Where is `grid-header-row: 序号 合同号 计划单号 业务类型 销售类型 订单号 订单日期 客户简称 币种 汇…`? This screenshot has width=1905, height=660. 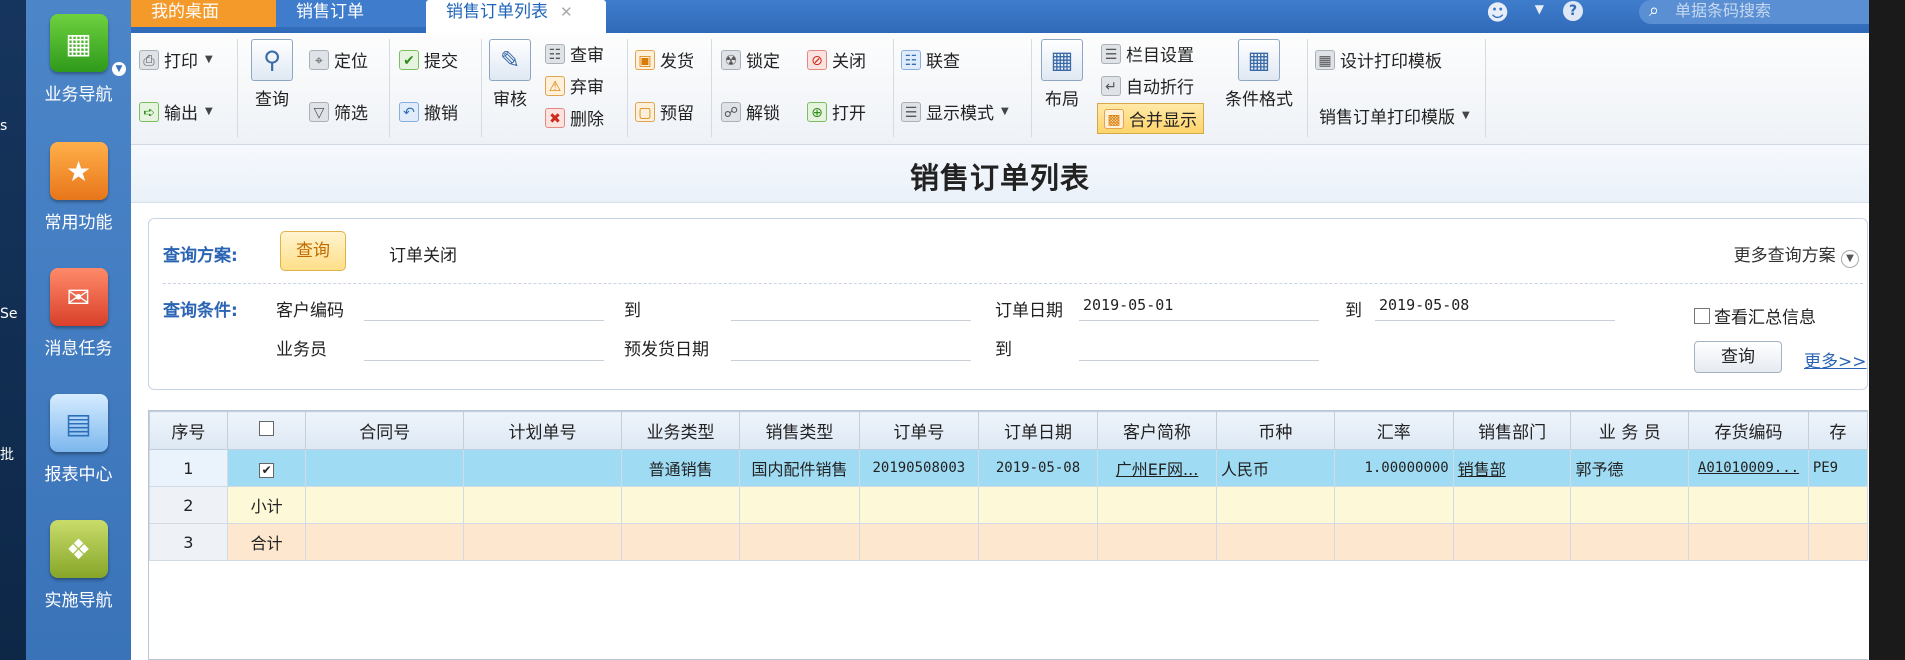 grid-header-row: 序号 合同号 计划单号 业务类型 销售类型 订单号 订单日期 客户简称 币种 汇… is located at coordinates (1008, 430).